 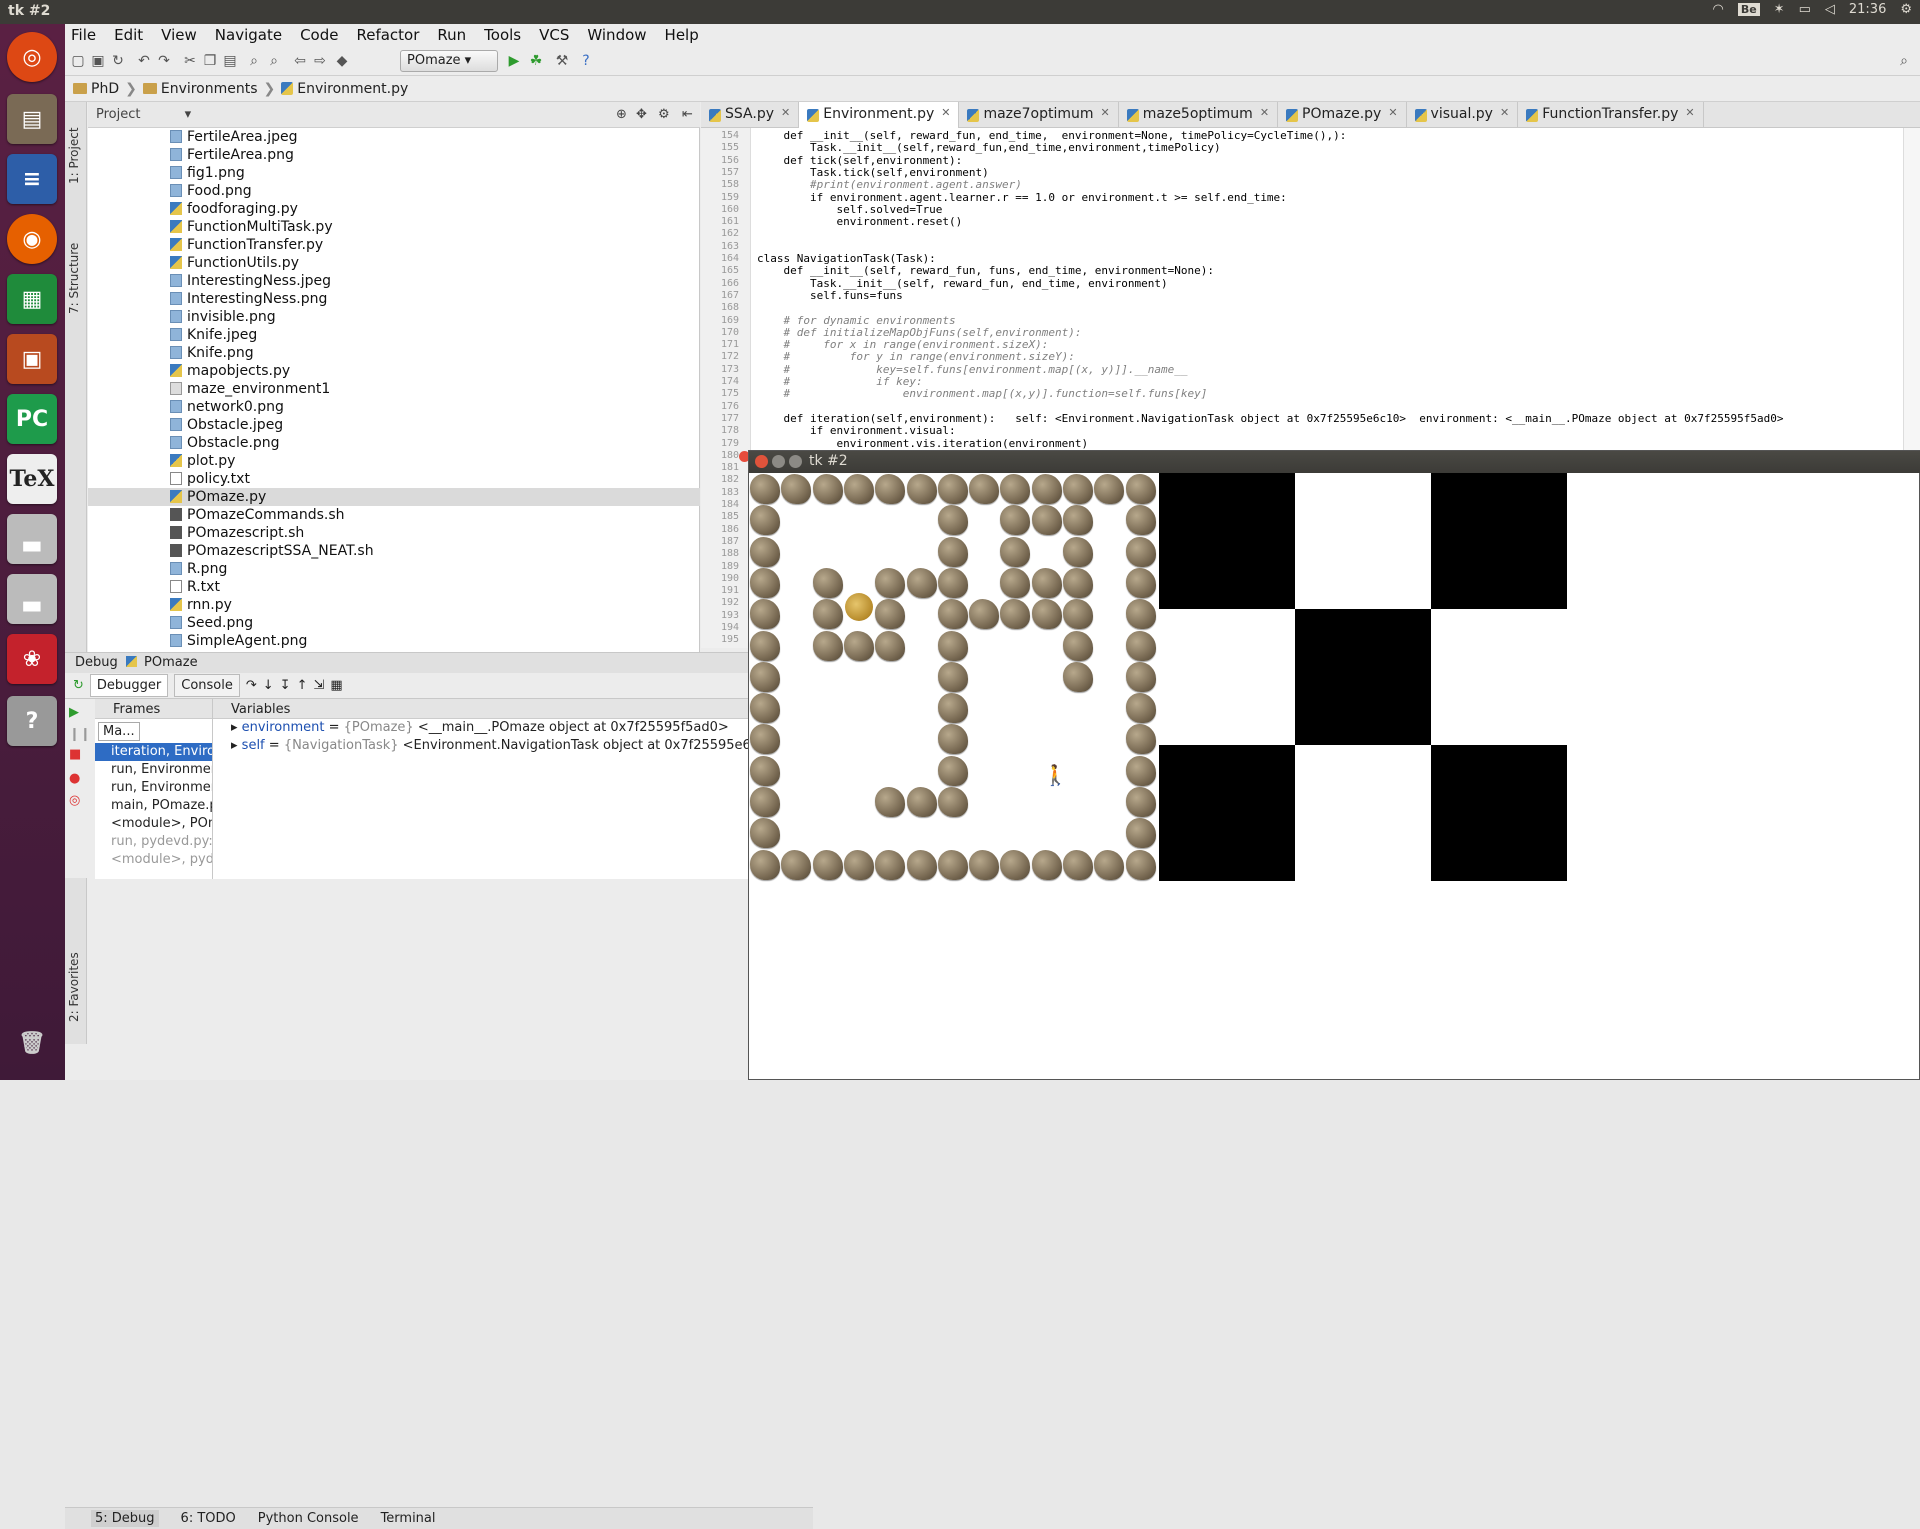 What do you see at coordinates (394, 587) in the screenshot?
I see `file-tree-item: R.txt` at bounding box center [394, 587].